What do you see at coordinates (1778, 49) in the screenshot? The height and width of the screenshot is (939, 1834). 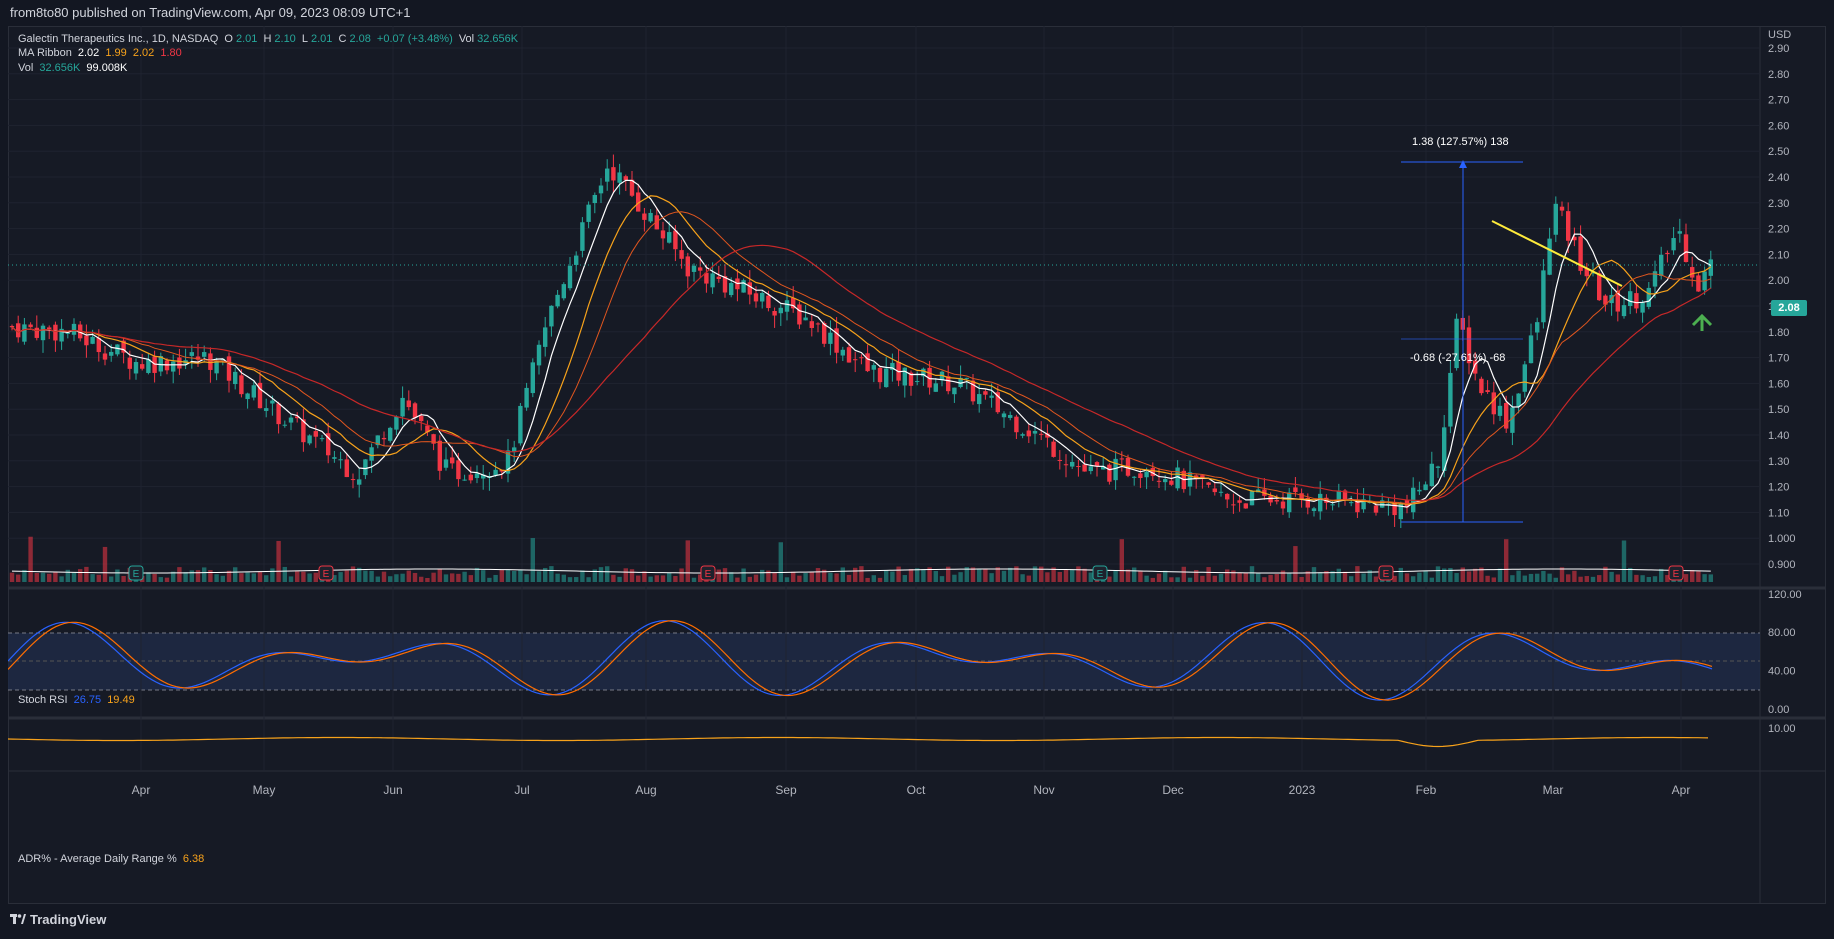 I see `price-tick-label: 2.90` at bounding box center [1778, 49].